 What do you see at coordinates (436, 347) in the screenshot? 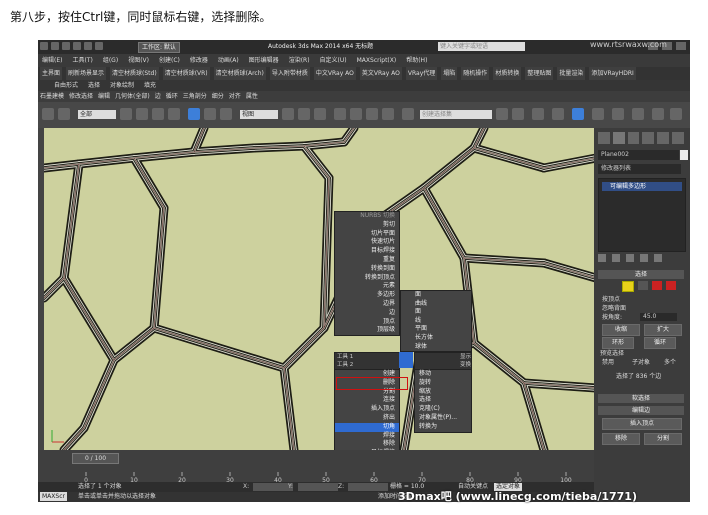
I see `submenu-item: 球体` at bounding box center [436, 347].